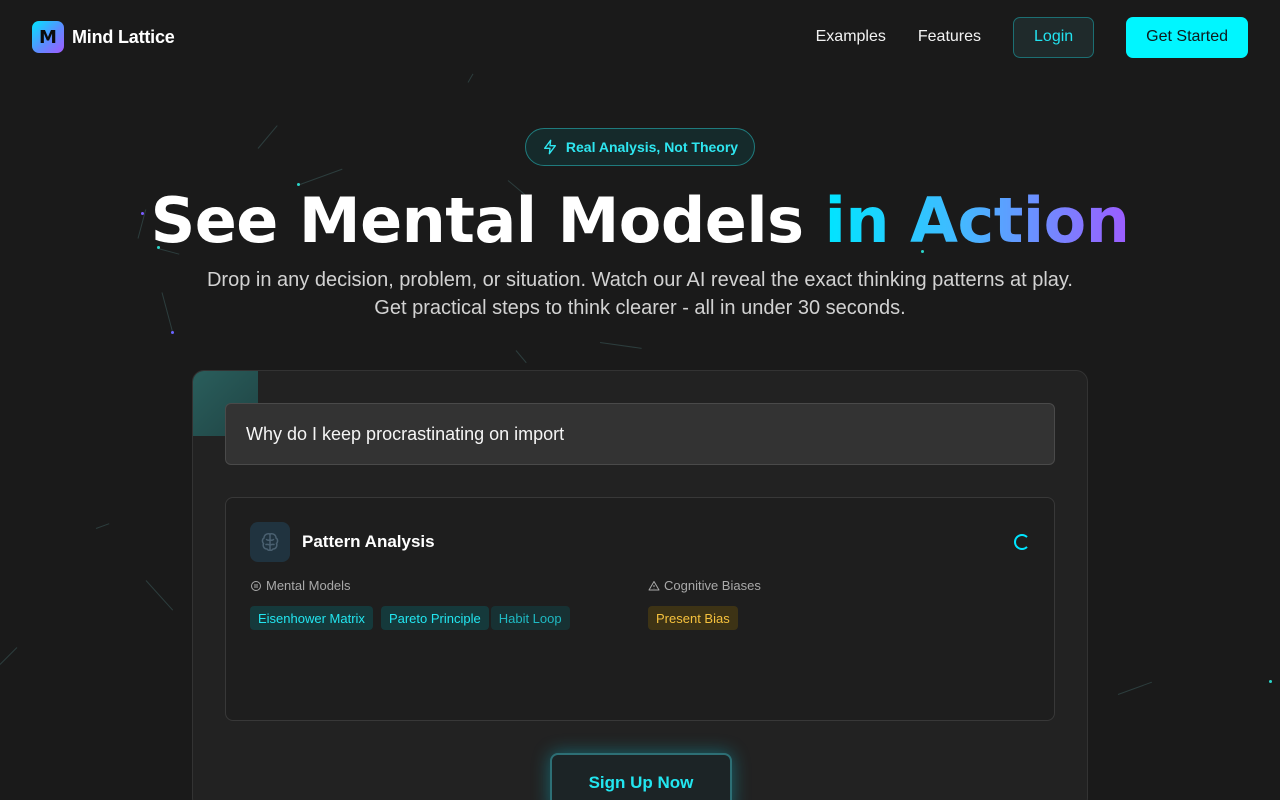 Image resolution: width=1280 pixels, height=800 pixels. Describe the element at coordinates (530, 618) in the screenshot. I see `mental-model-tag: Habit Loop` at that location.